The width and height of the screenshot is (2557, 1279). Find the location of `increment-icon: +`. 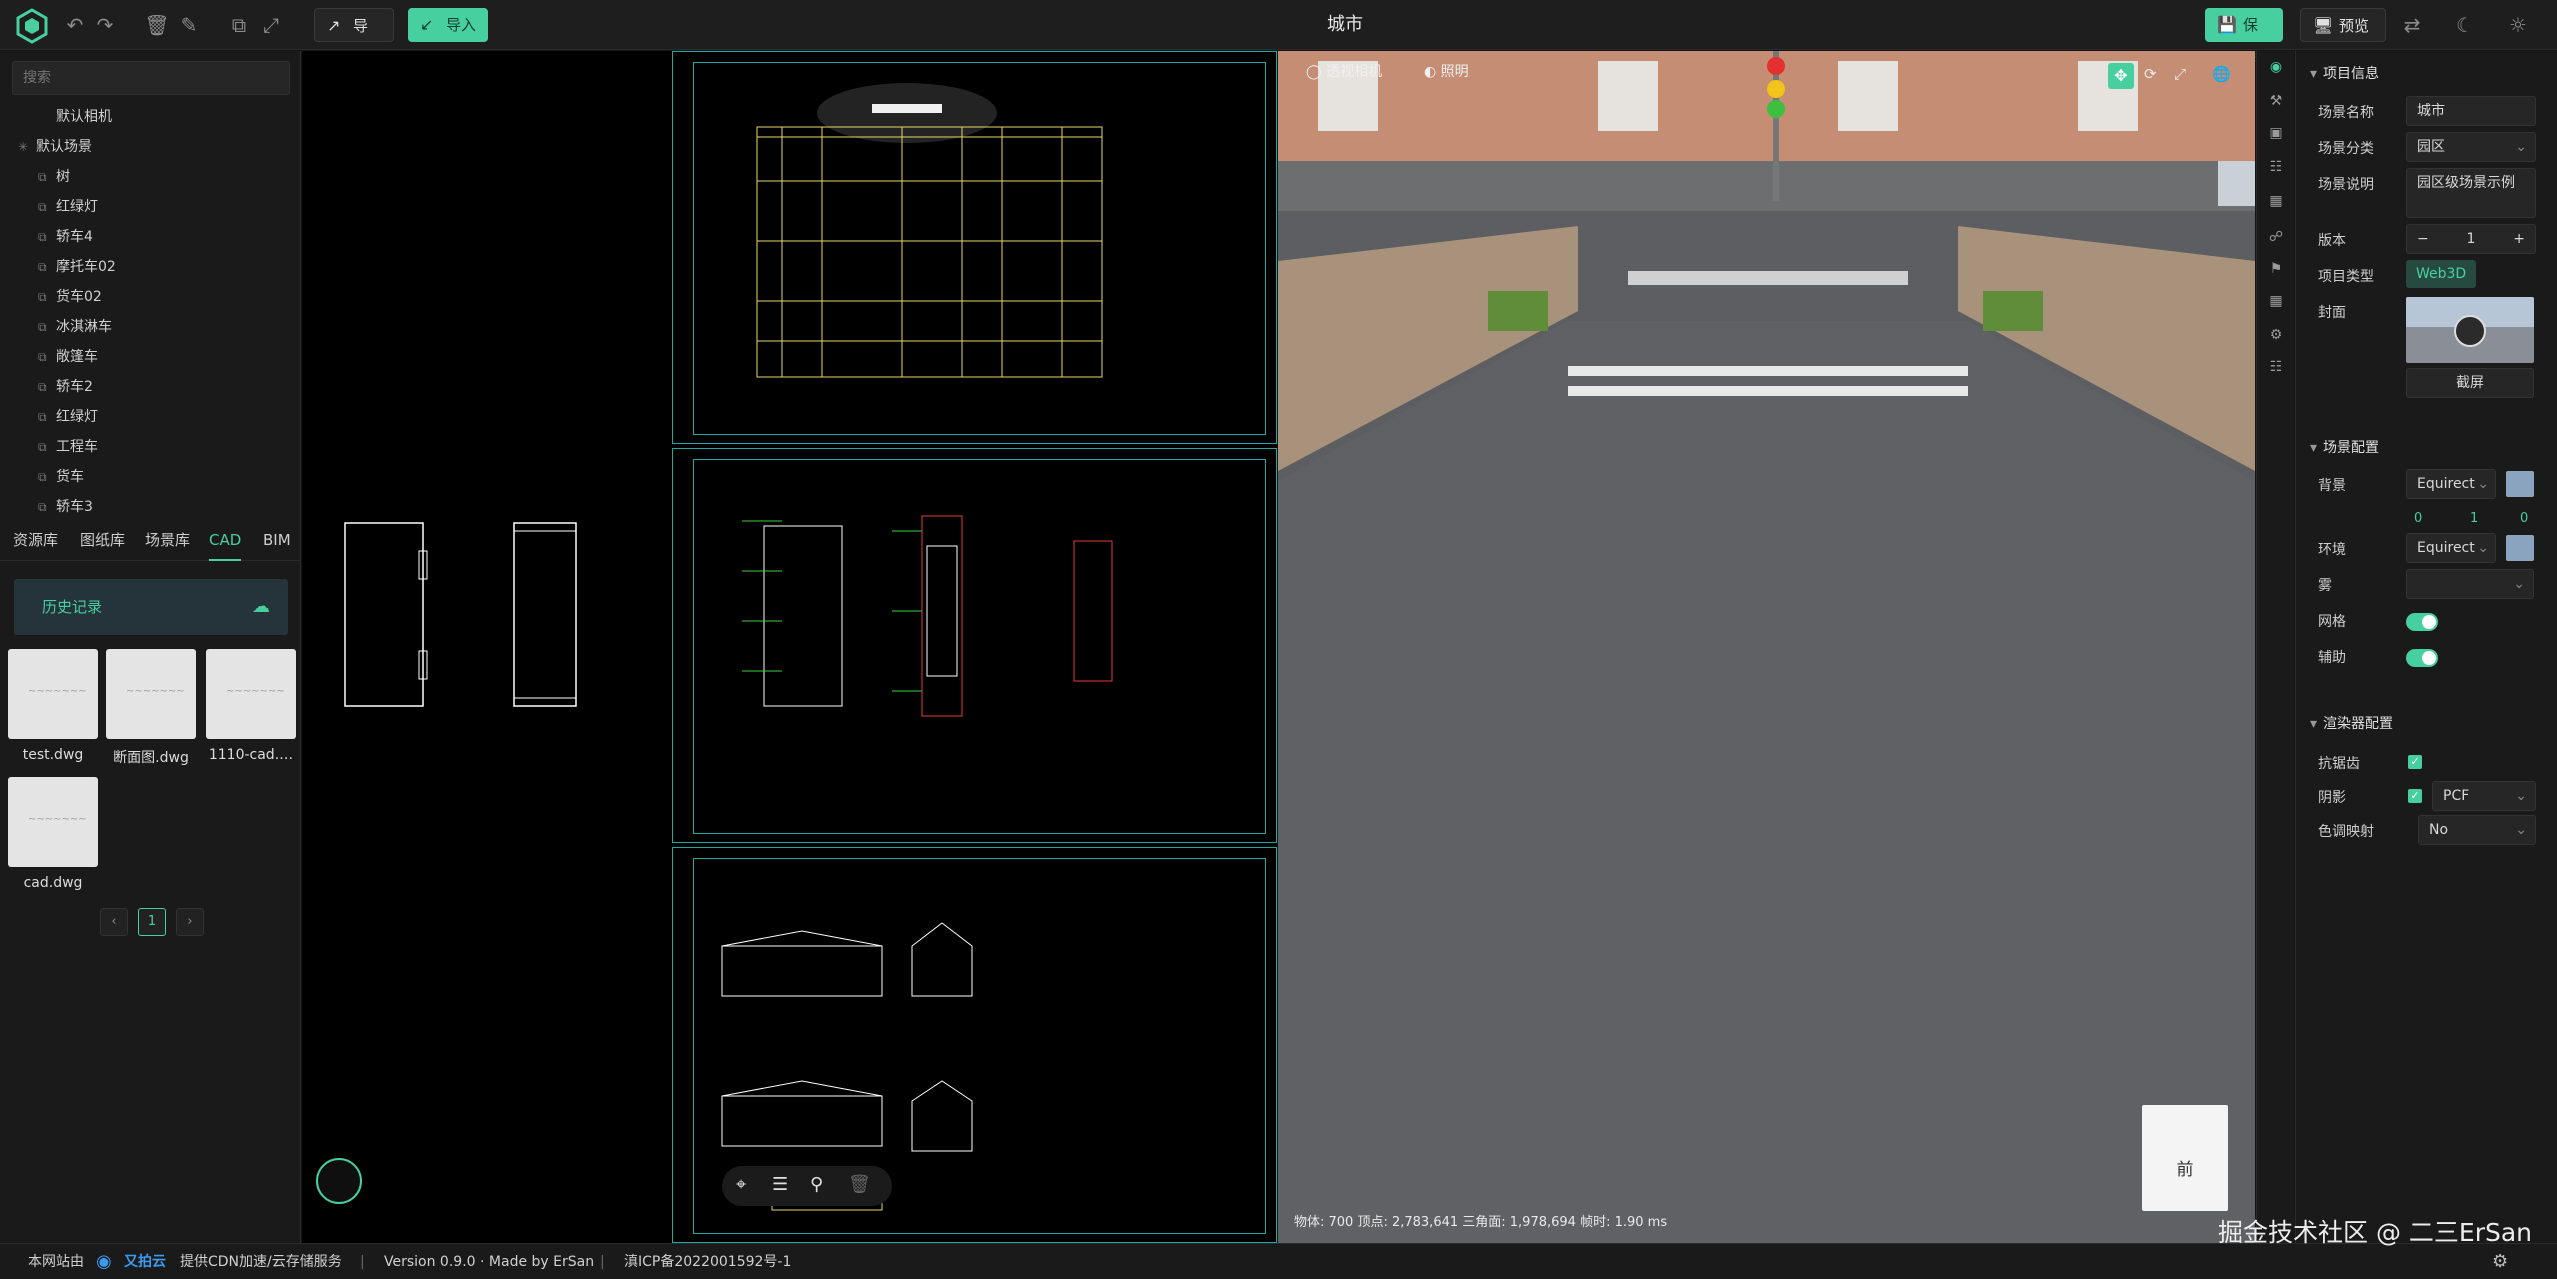

increment-icon: + is located at coordinates (2519, 239).